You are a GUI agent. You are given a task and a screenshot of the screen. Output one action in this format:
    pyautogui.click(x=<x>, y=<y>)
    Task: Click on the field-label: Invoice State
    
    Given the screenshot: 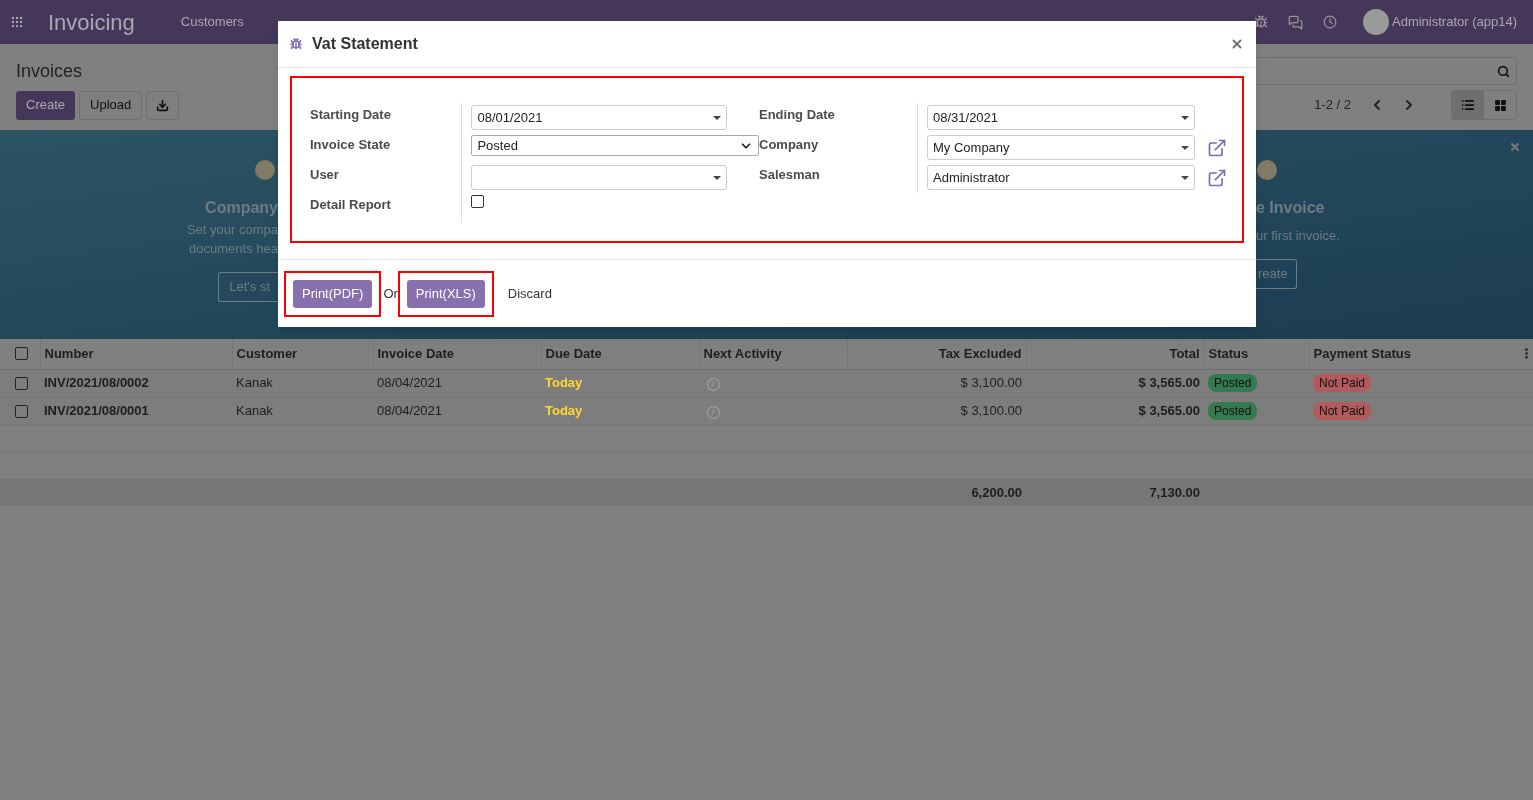 What is the action you would take?
    pyautogui.click(x=351, y=145)
    